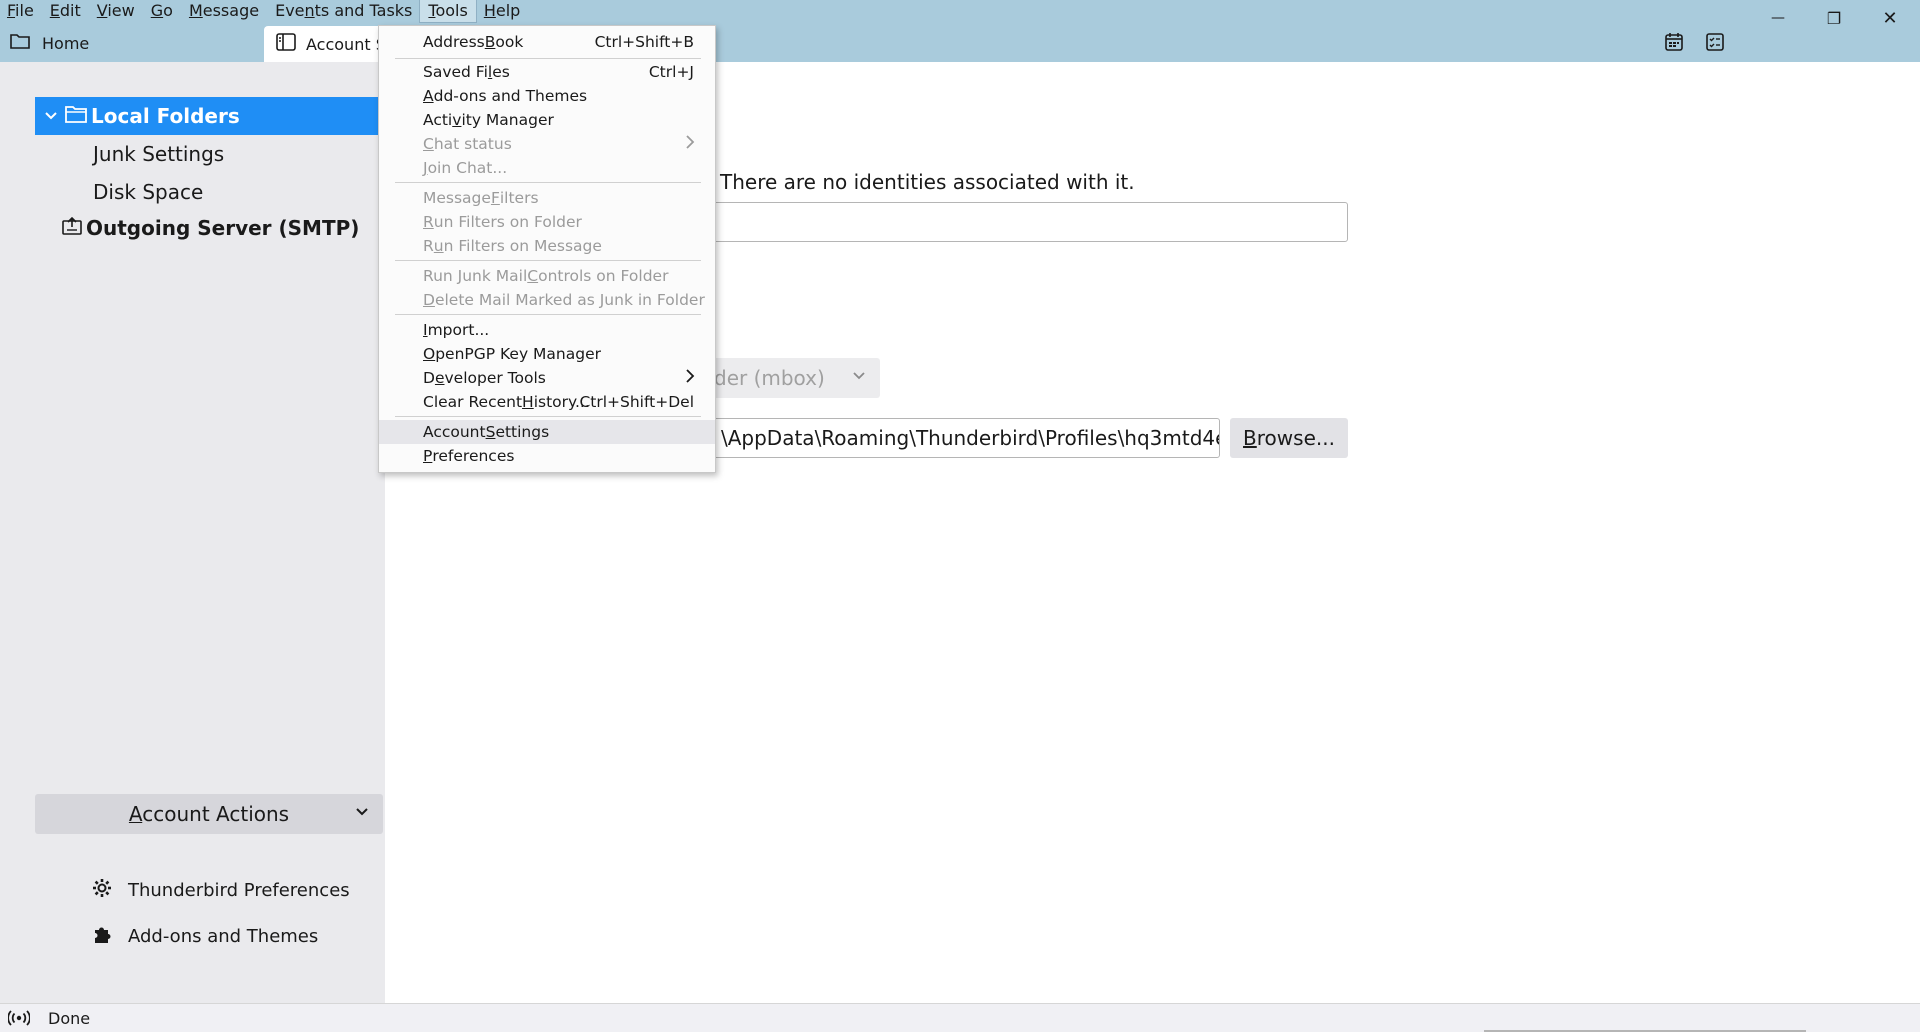  Describe the element at coordinates (72, 228) in the screenshot. I see `outgoing-server-icon` at that location.